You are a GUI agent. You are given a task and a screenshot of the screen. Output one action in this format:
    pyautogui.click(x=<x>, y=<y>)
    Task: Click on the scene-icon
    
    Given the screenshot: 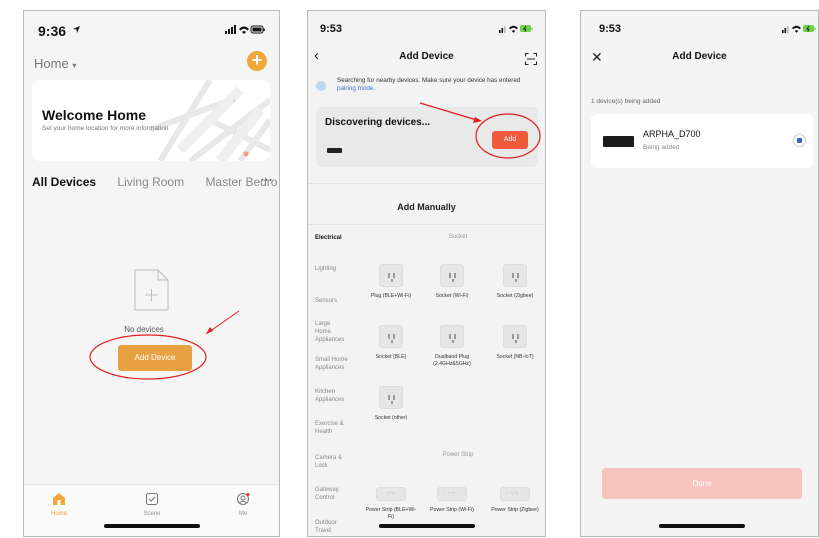 What is the action you would take?
    pyautogui.click(x=152, y=499)
    